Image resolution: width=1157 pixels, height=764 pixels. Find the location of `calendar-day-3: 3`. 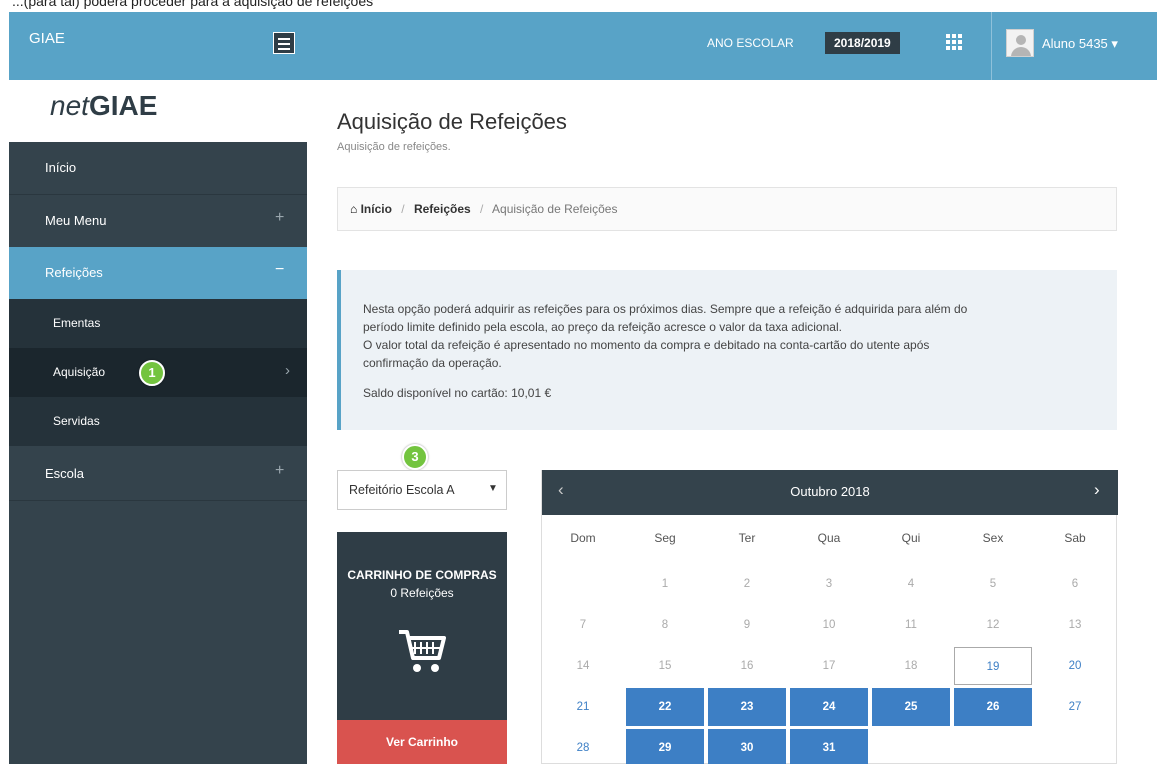

calendar-day-3: 3 is located at coordinates (829, 584).